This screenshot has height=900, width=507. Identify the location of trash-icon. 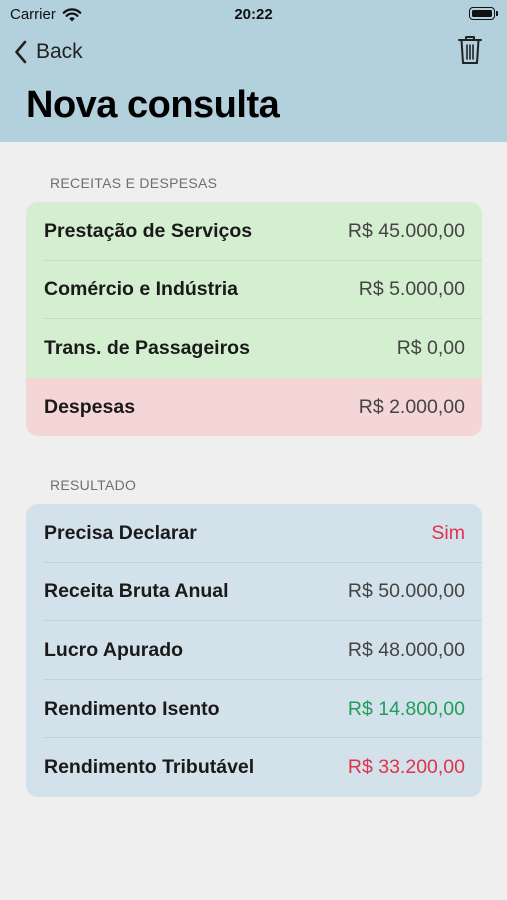
(470, 50).